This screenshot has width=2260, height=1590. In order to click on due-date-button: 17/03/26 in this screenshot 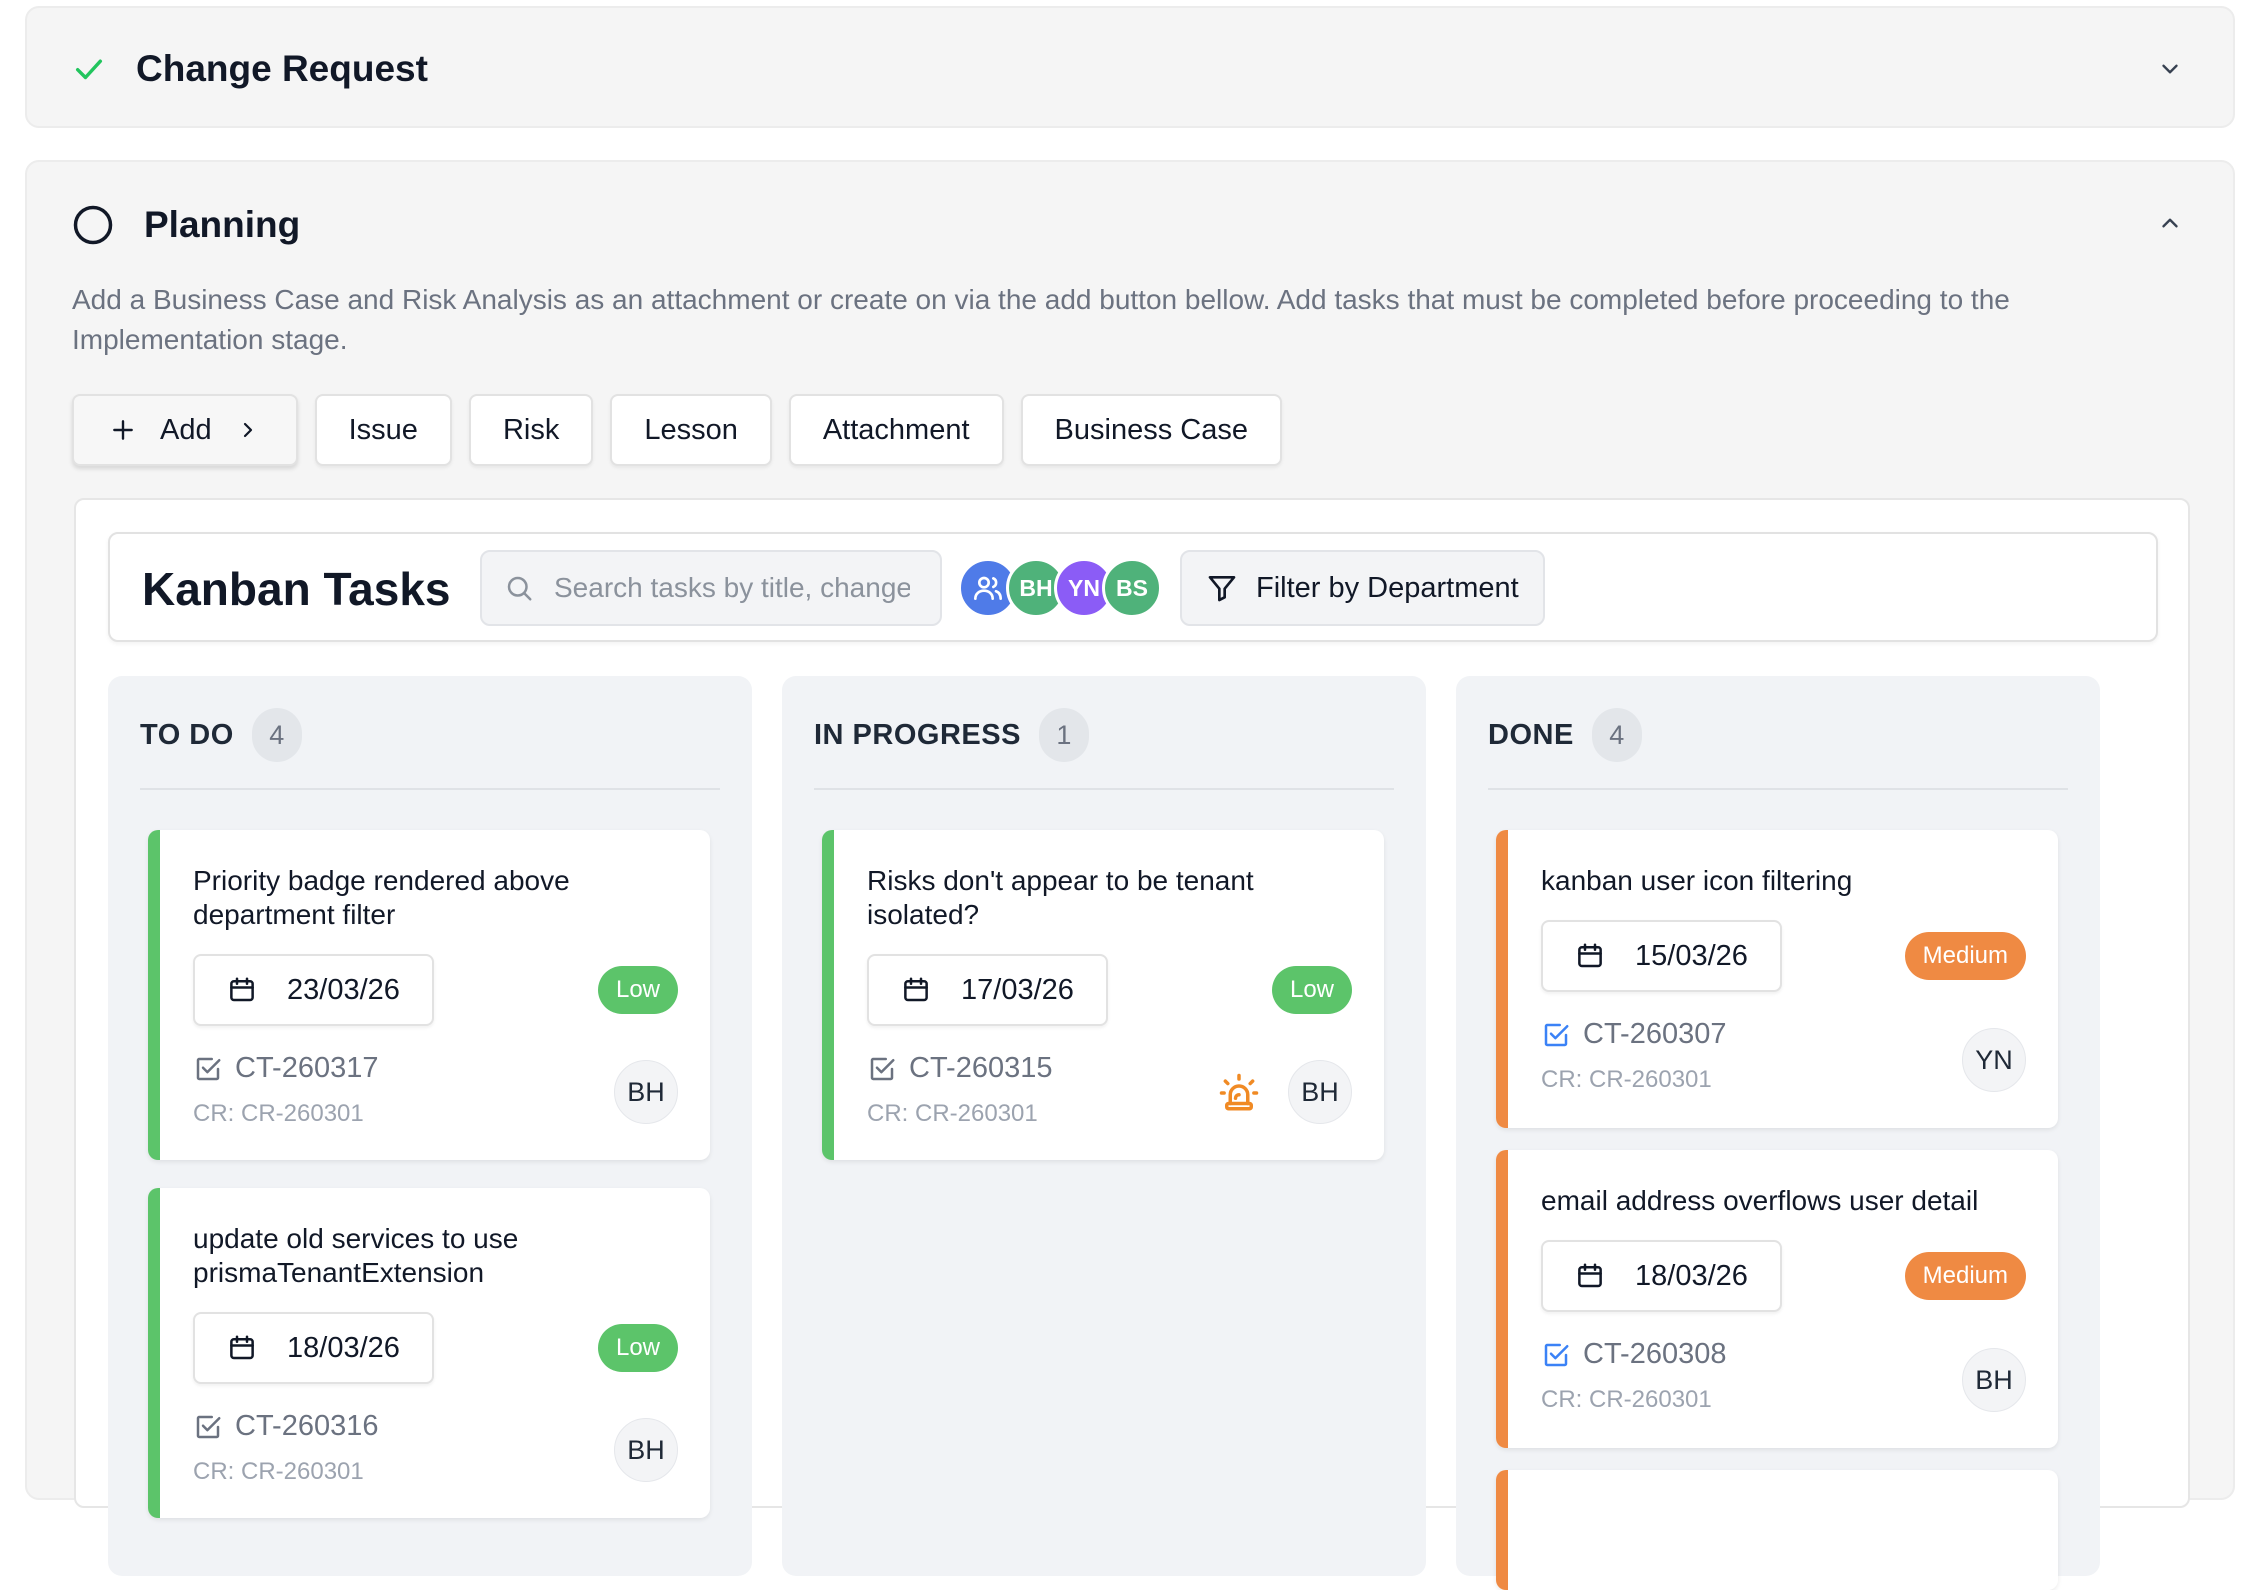, I will do `click(987, 990)`.